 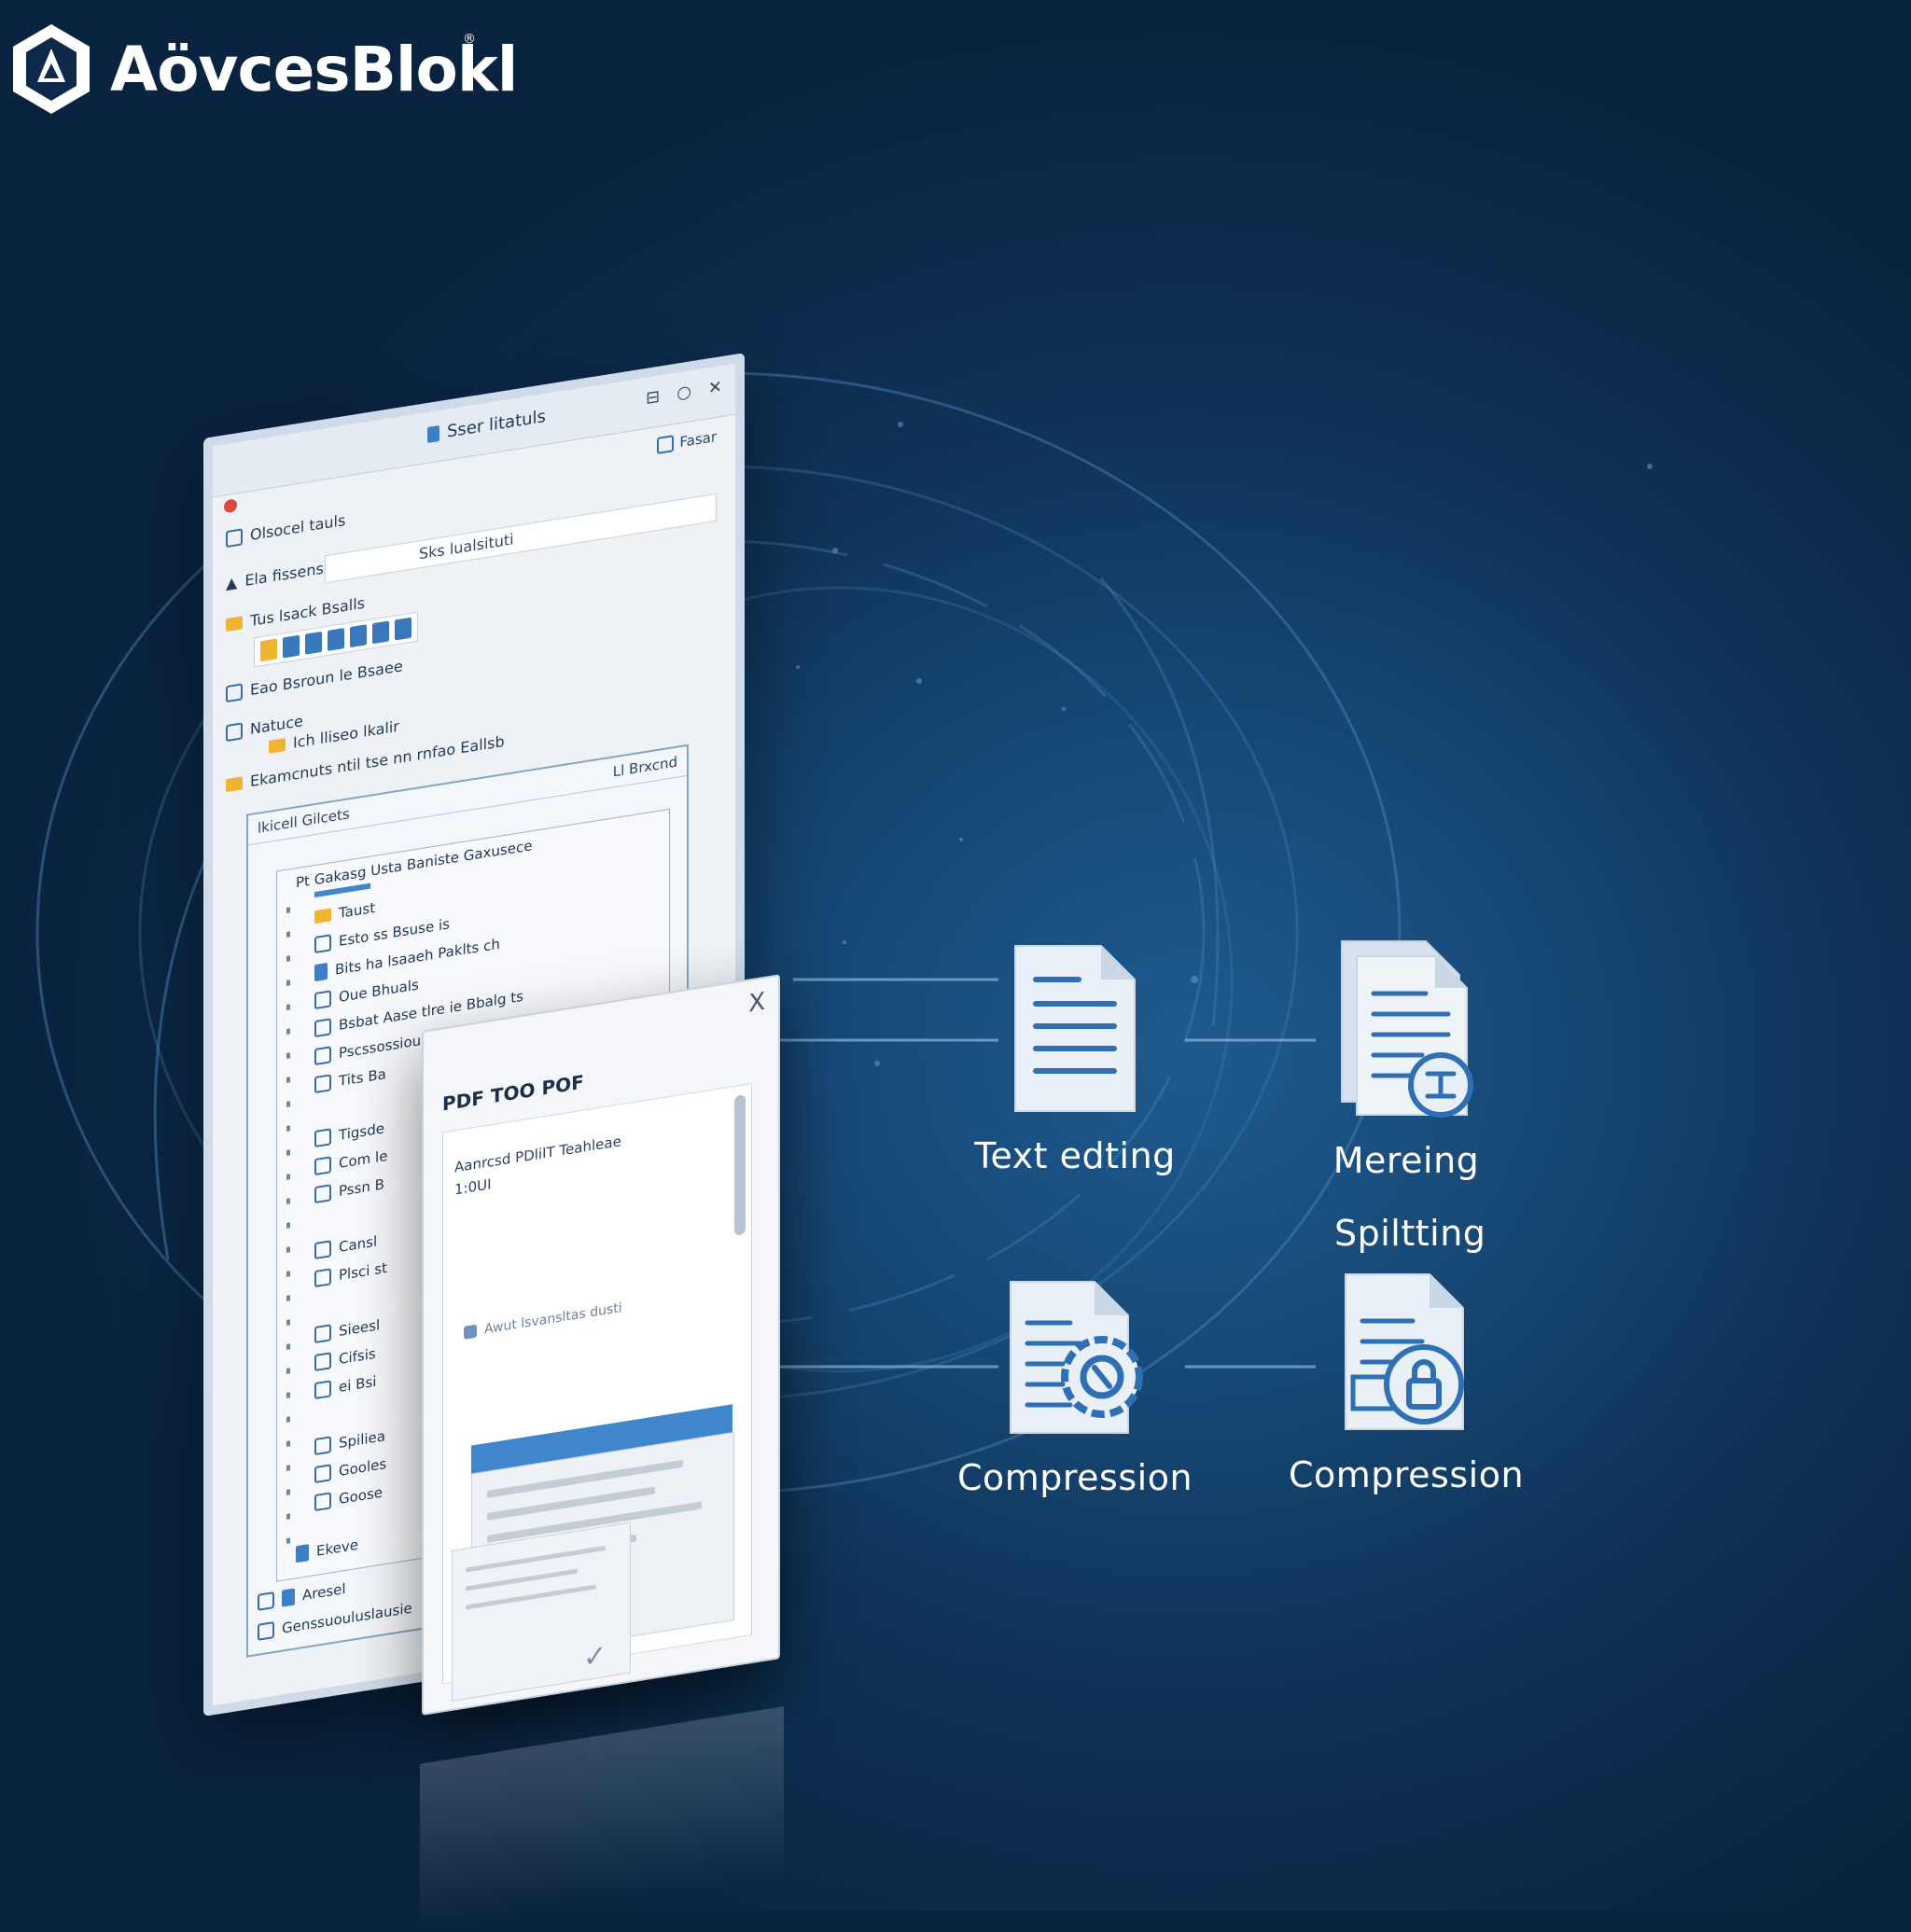 What do you see at coordinates (381, 632) in the screenshot?
I see `text-tool-icon` at bounding box center [381, 632].